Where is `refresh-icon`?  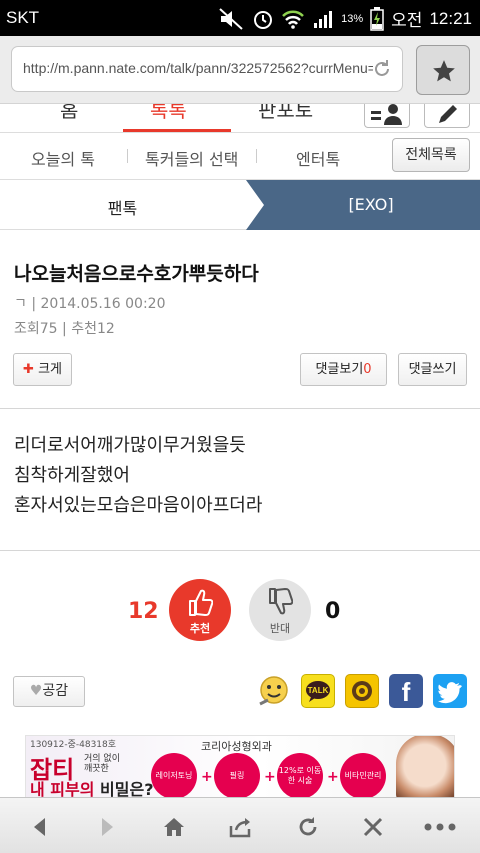
refresh-icon is located at coordinates (308, 827).